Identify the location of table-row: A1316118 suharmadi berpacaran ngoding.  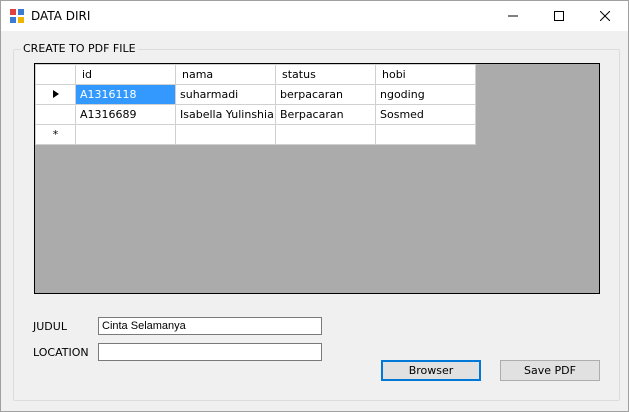
(255, 94).